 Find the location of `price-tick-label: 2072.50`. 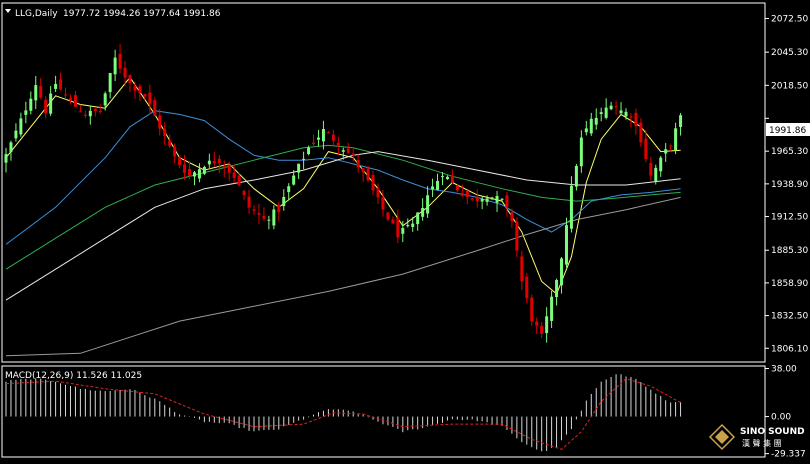

price-tick-label: 2072.50 is located at coordinates (789, 19).